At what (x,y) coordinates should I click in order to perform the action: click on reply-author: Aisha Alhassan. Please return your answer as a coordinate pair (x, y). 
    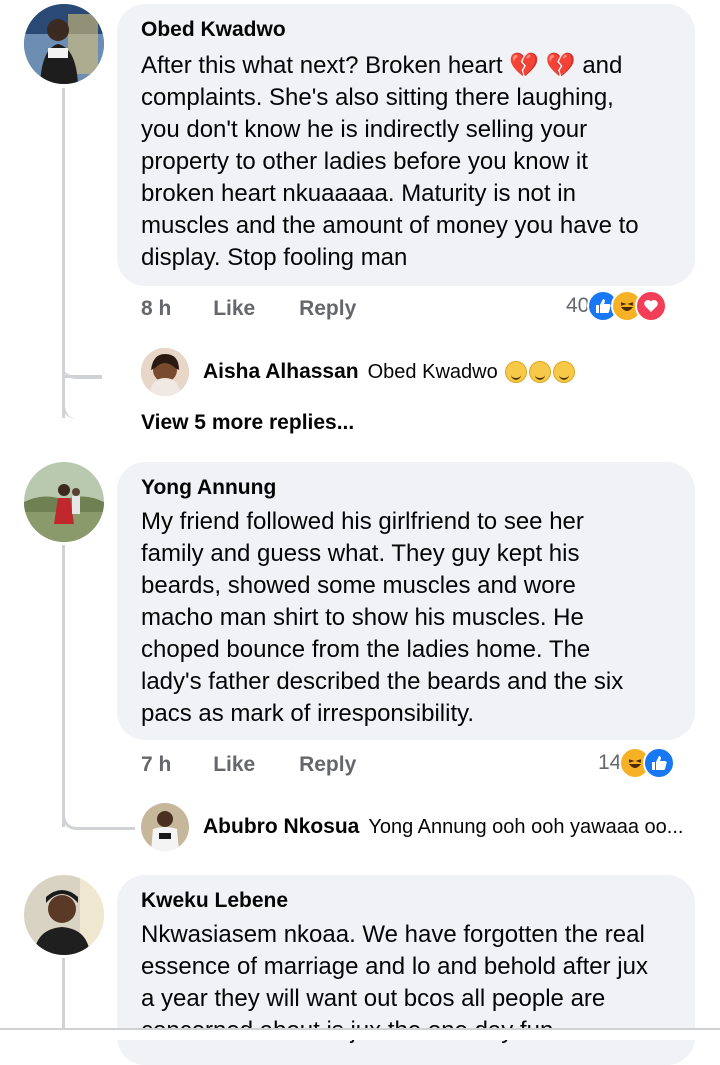
    Looking at the image, I should click on (281, 372).